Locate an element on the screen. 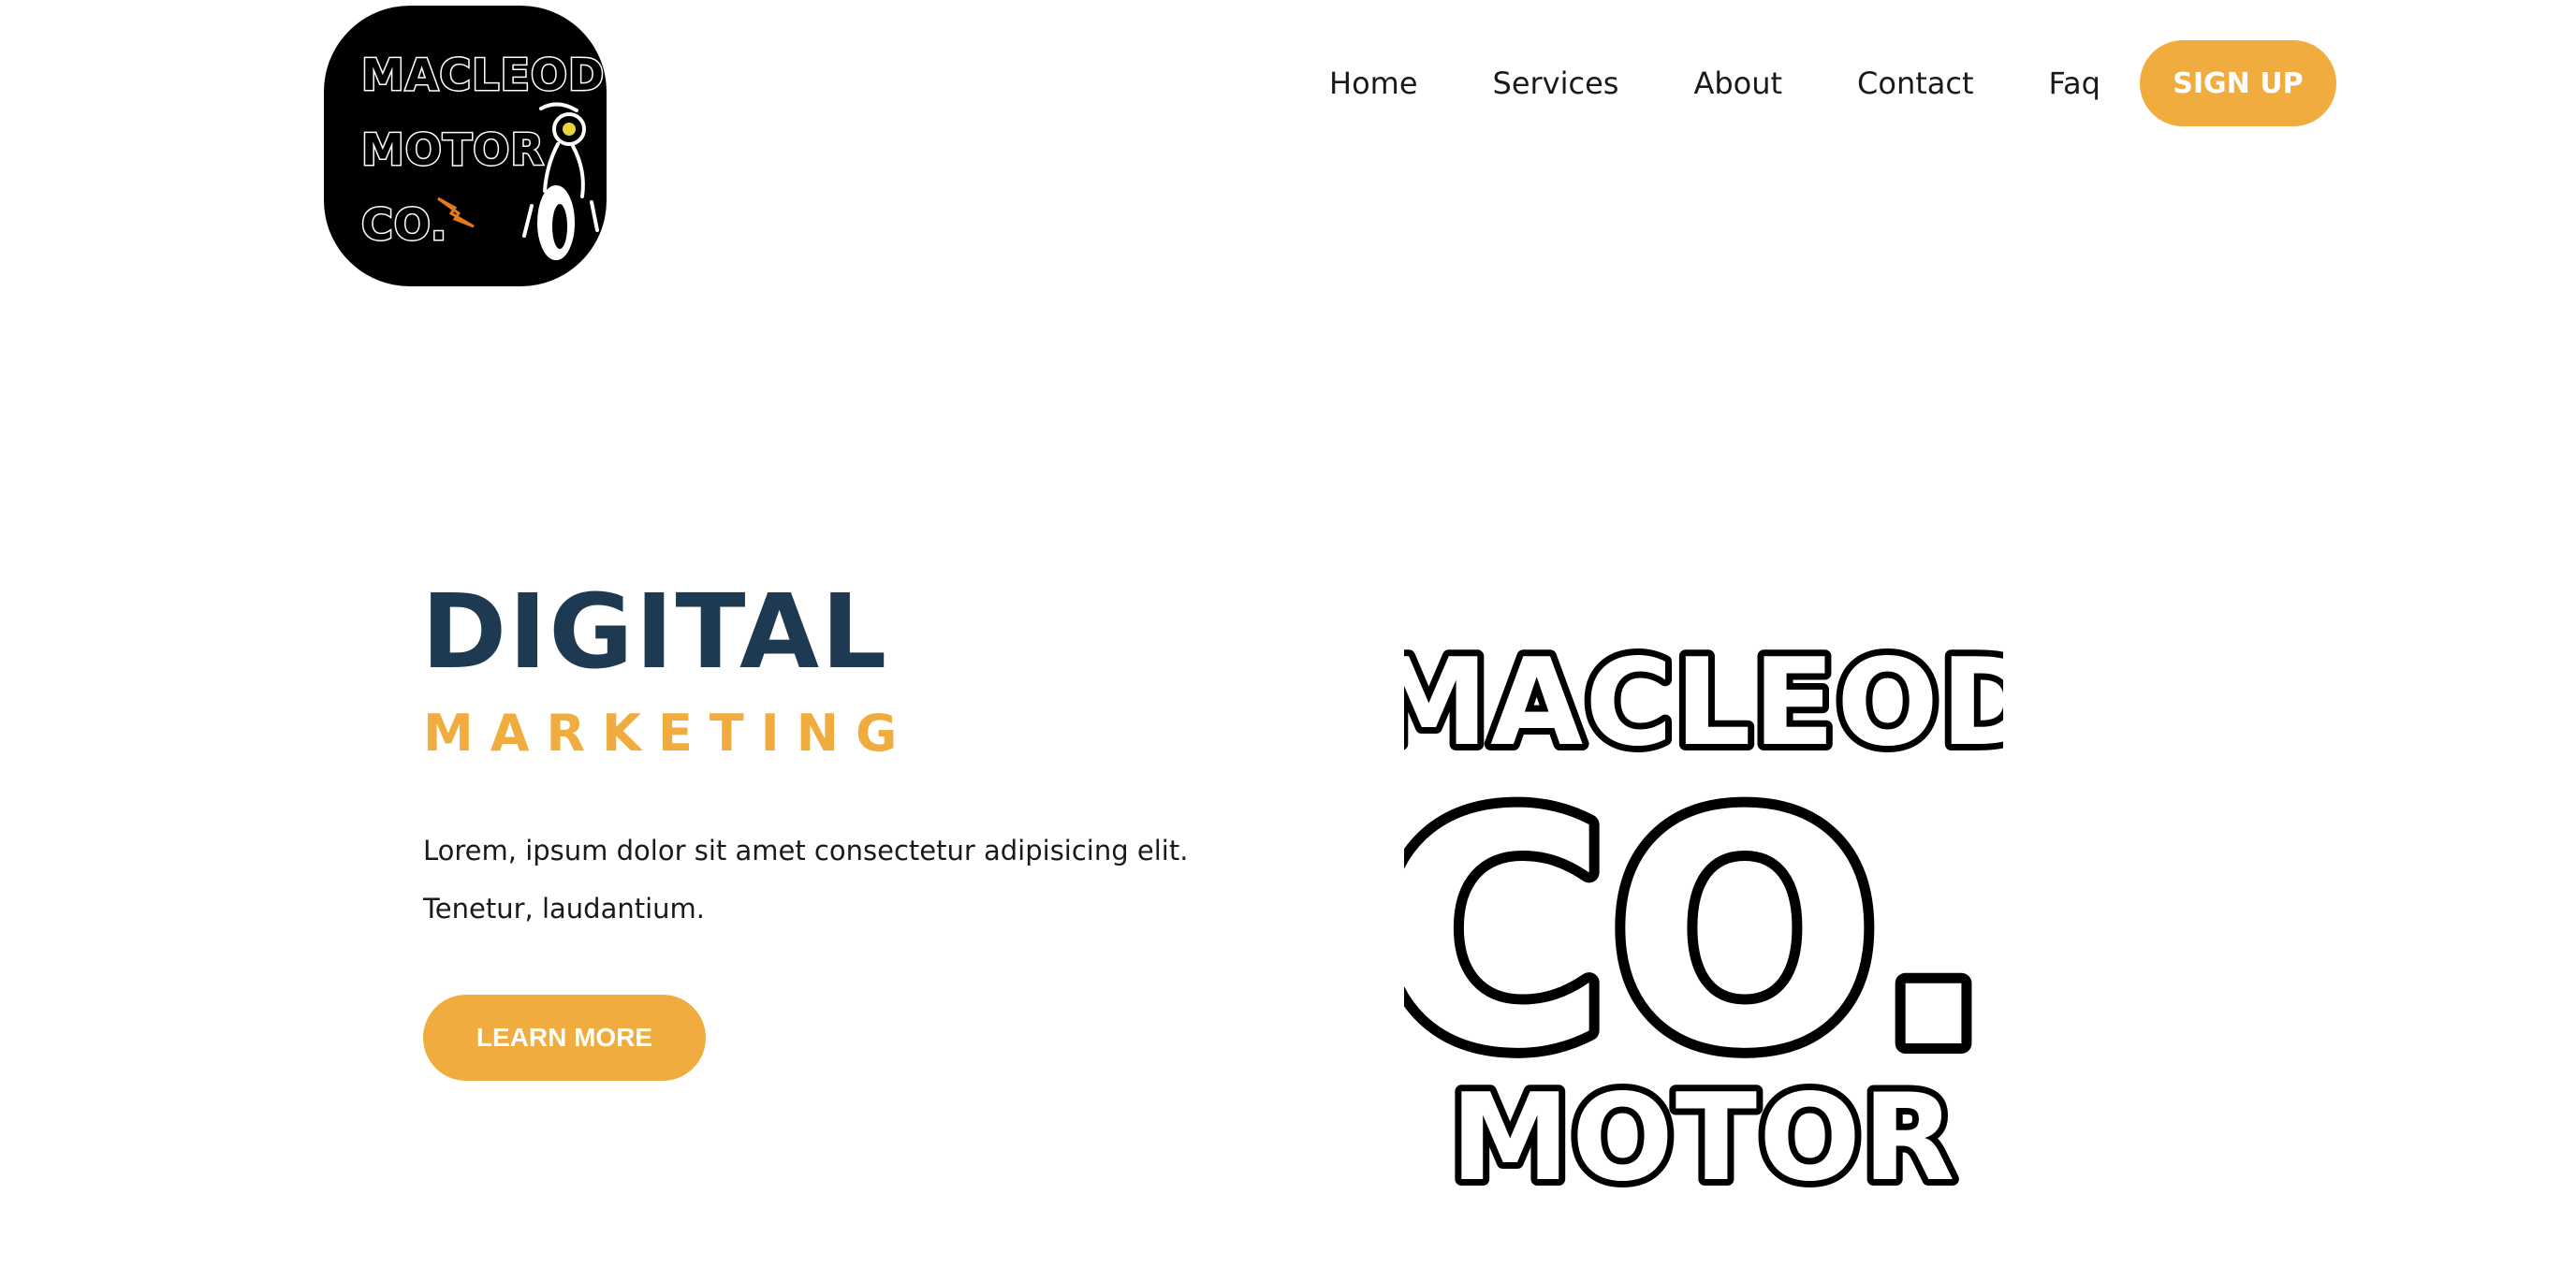 The height and width of the screenshot is (1267, 2576). nav-services: Services is located at coordinates (1556, 83).